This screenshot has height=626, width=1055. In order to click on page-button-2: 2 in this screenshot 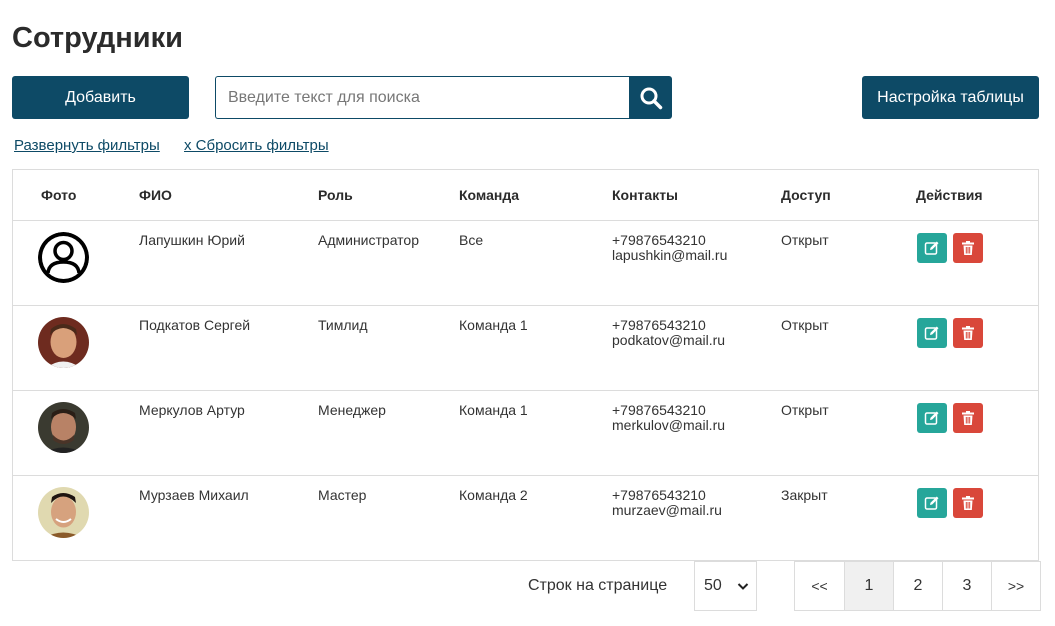, I will do `click(917, 586)`.